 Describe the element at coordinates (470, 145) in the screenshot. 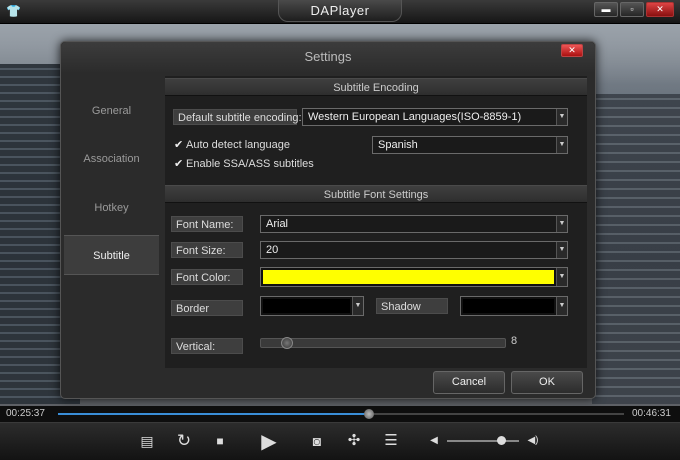

I see `language-select: Spanish ▼` at that location.